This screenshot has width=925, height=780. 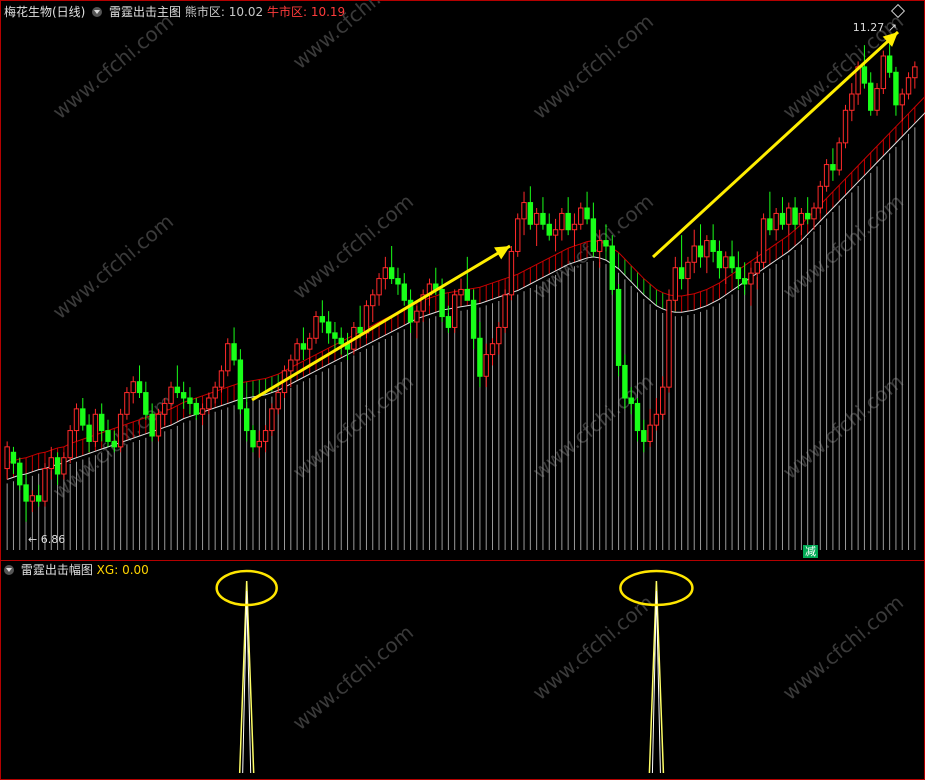 What do you see at coordinates (892, 27) in the screenshot?
I see `high-arrow-icon: ↗` at bounding box center [892, 27].